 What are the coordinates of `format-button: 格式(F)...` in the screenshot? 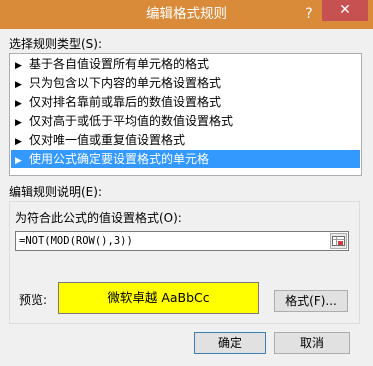 It's located at (311, 301).